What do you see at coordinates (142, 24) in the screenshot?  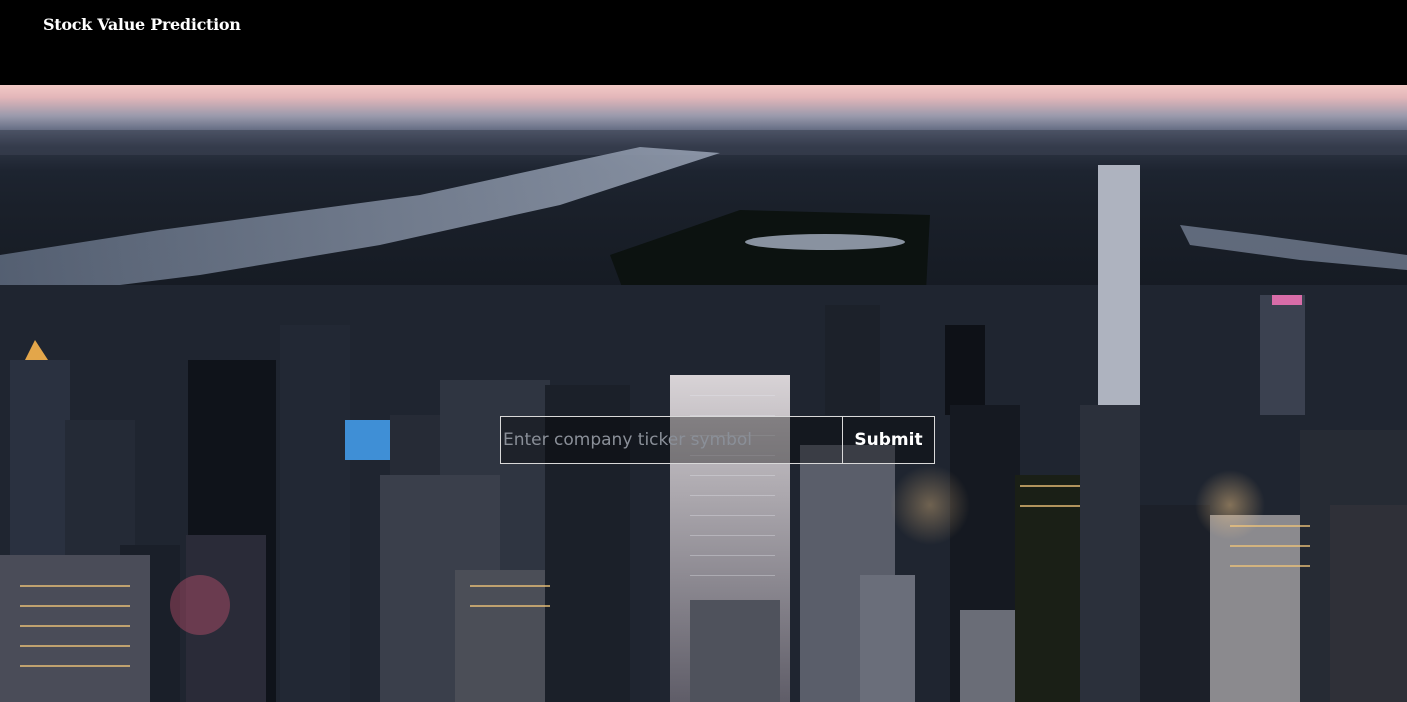 I see `site-title: Stock Value Prediction` at bounding box center [142, 24].